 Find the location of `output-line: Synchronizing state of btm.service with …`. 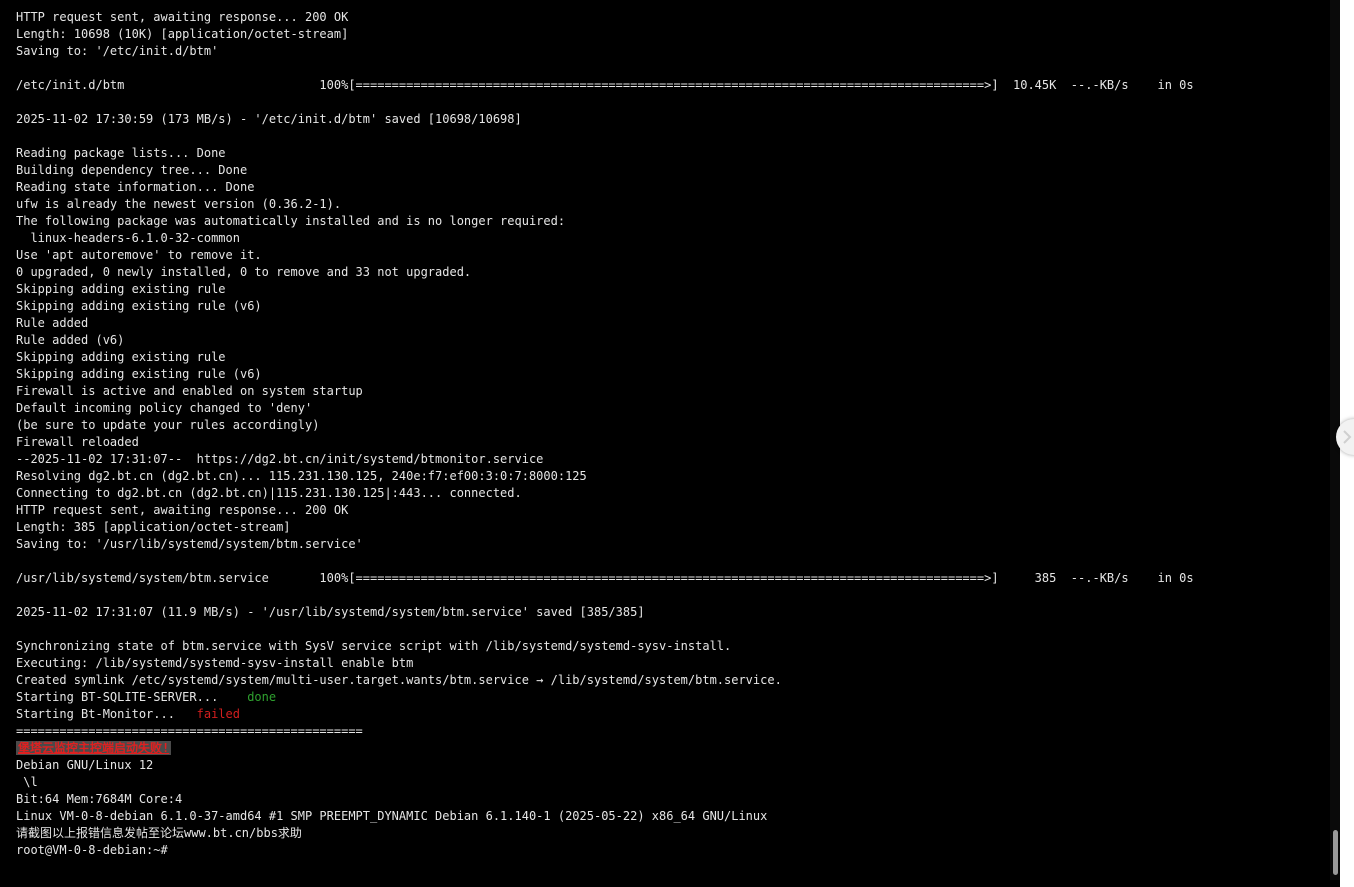

output-line: Synchronizing state of btm.service with … is located at coordinates (374, 646).